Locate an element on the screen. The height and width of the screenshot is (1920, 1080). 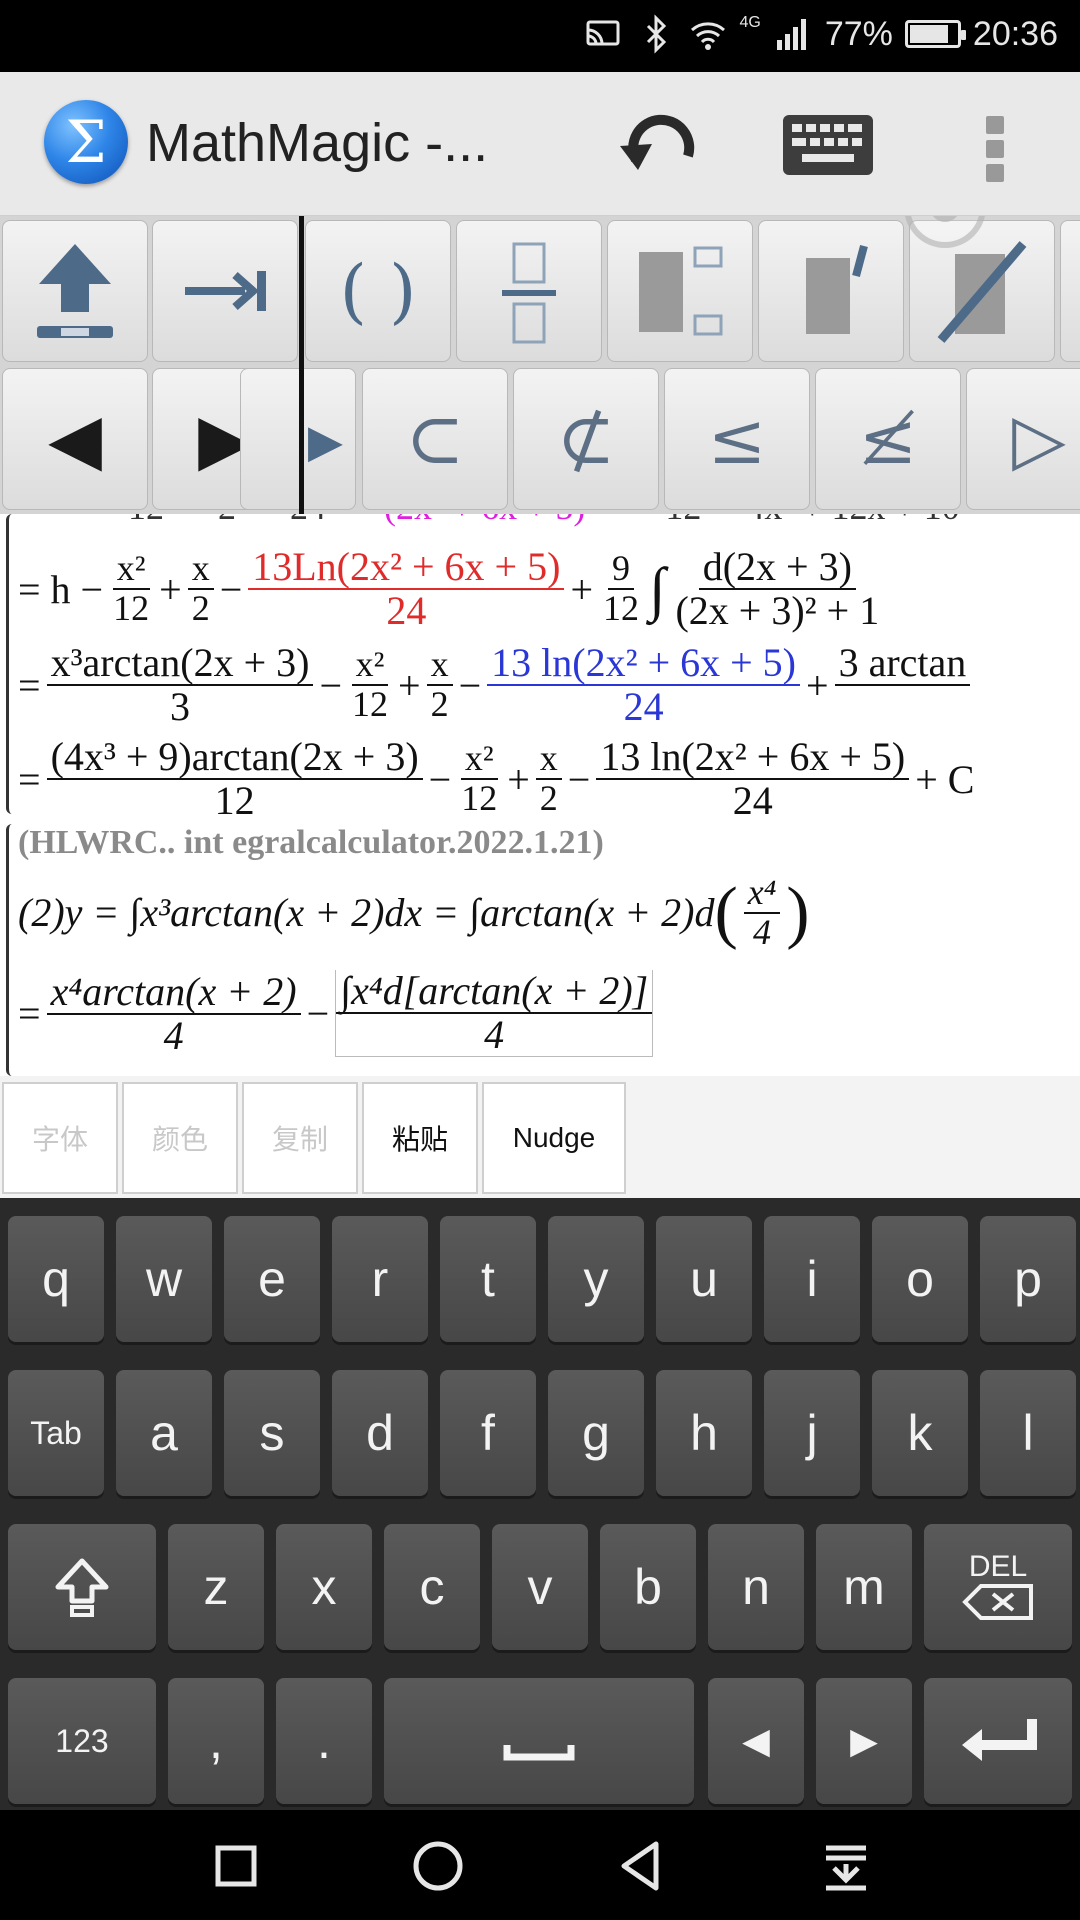
clipped-line: 12 2 24 (2x² + 6x + 5) 12 4x² + 12x + 10 is located at coordinates (544, 521).